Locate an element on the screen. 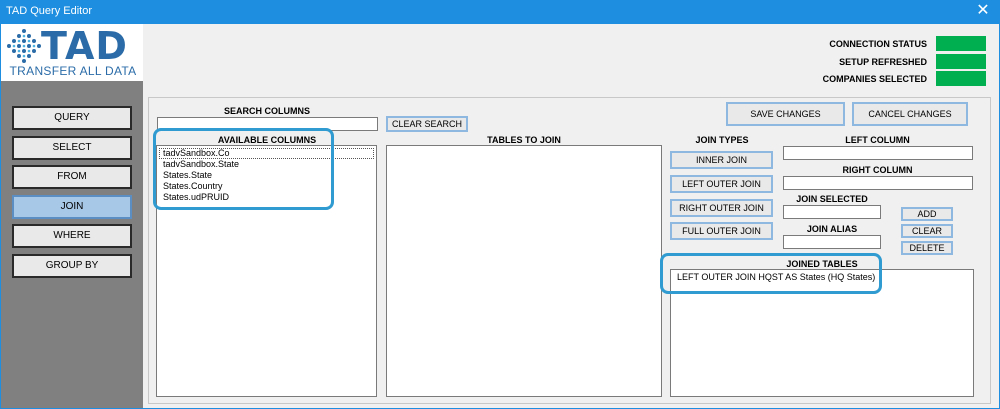  add-button: ADD is located at coordinates (927, 214).